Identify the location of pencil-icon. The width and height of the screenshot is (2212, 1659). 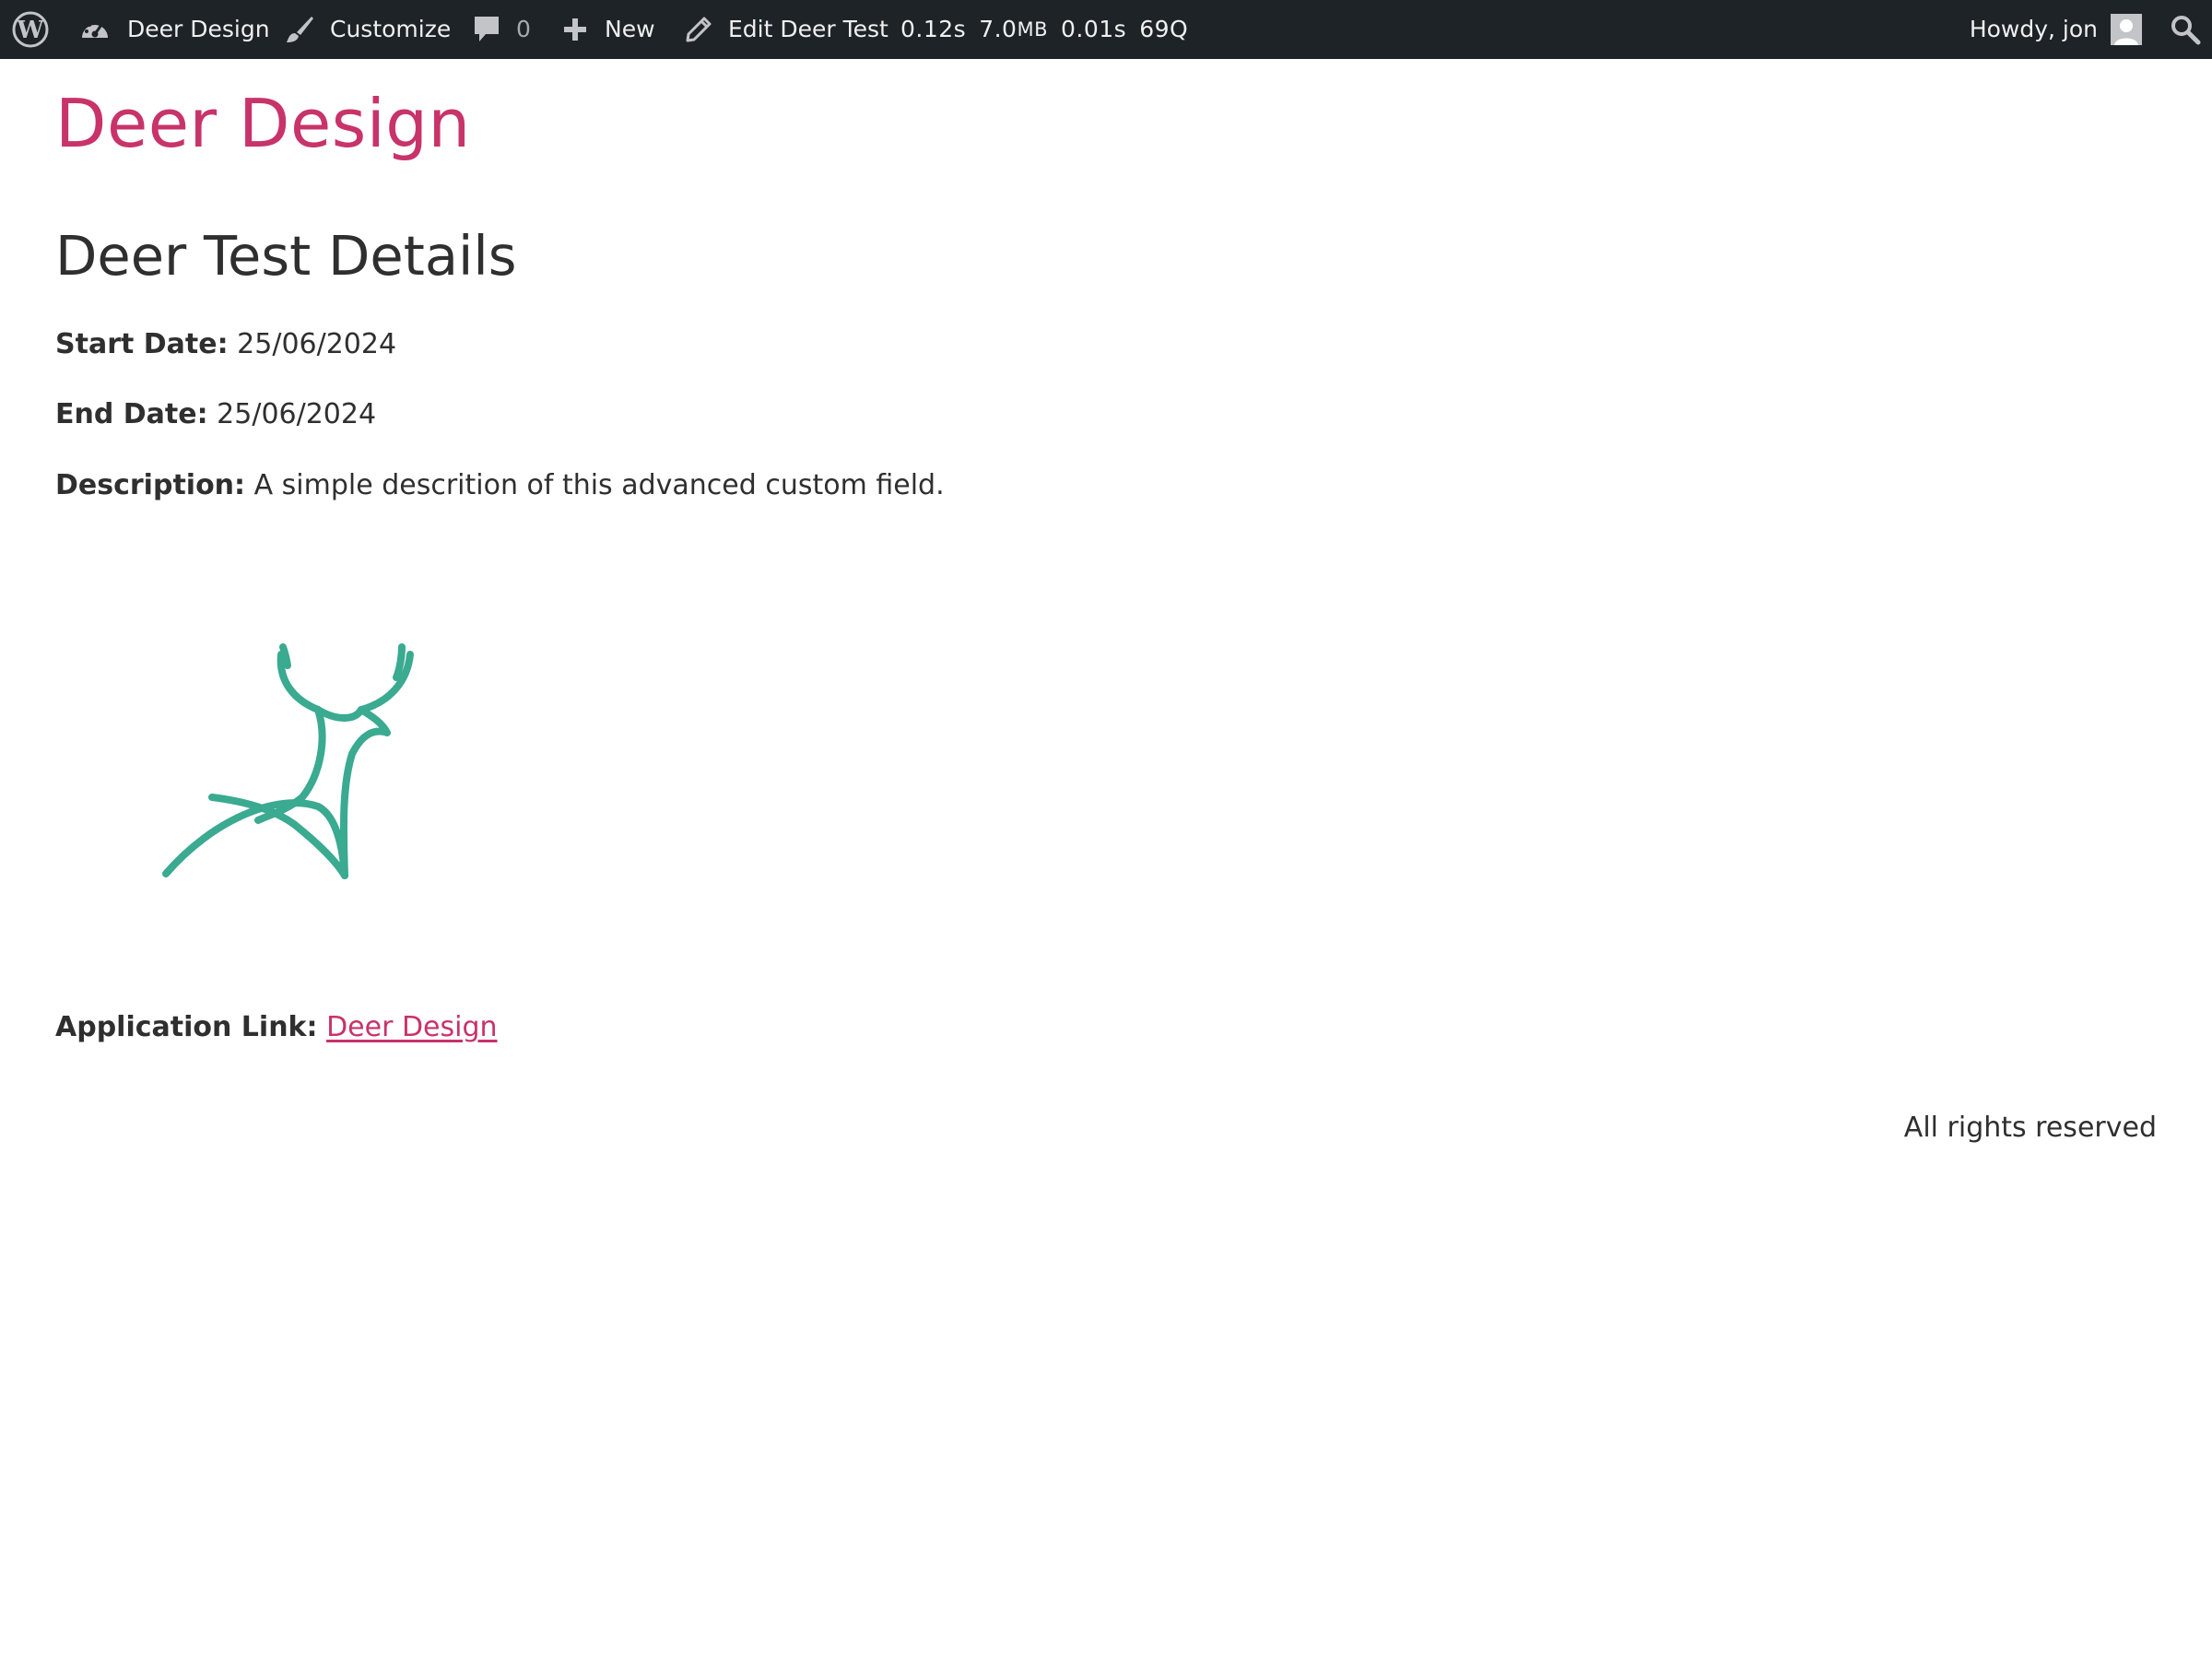
(699, 29).